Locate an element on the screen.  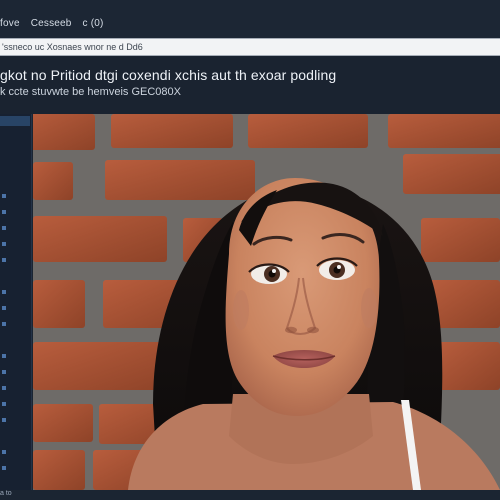
sidebar-indicator-icon is located at coordinates (15, 121).